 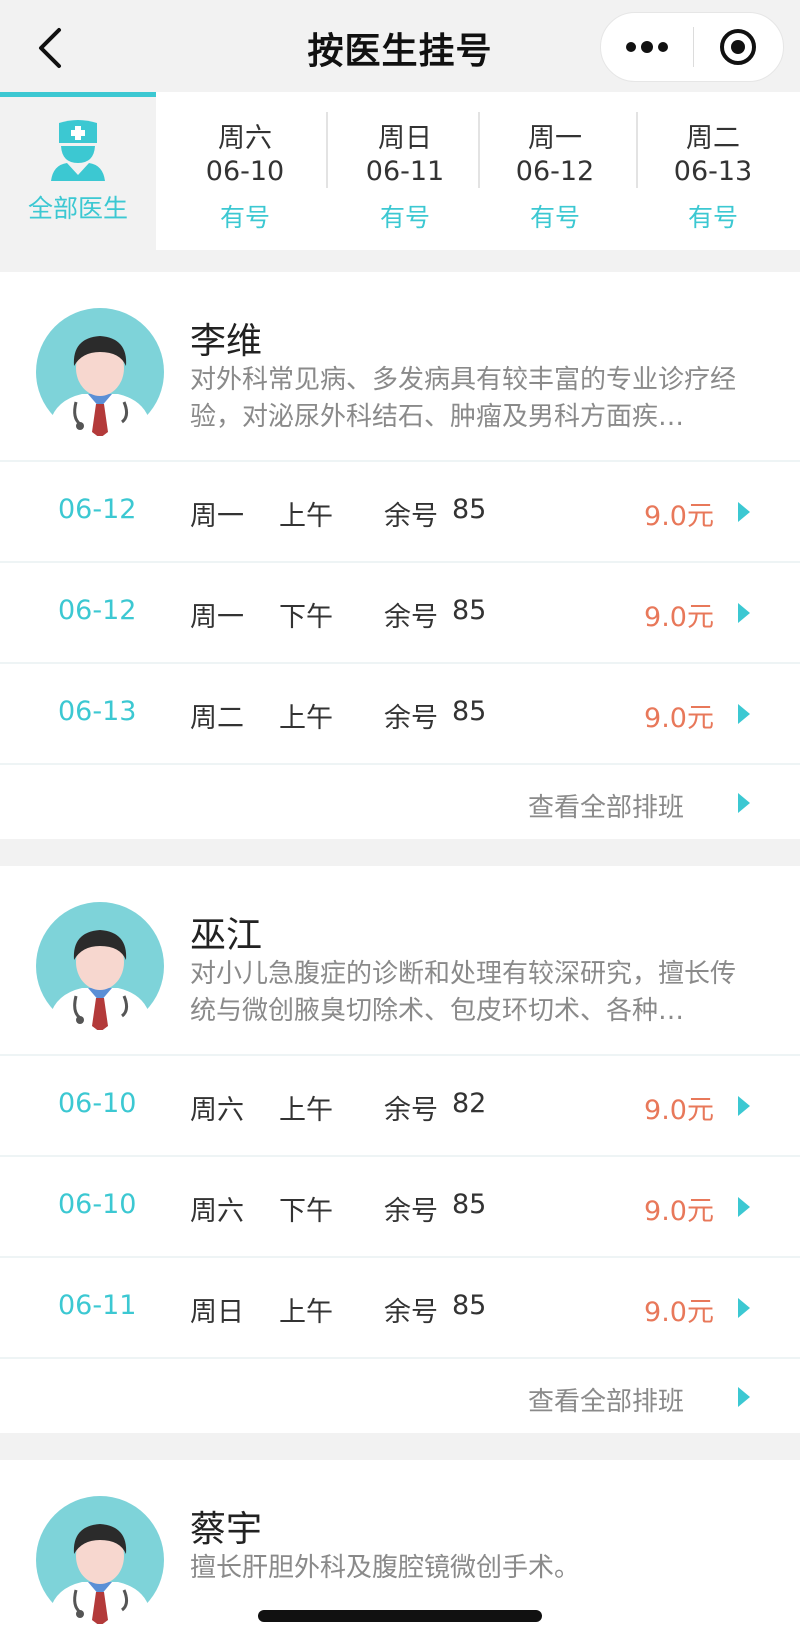 I want to click on doctor-description: 擅长肝胆外科及腹腔镜微创手术。, so click(x=385, y=1568).